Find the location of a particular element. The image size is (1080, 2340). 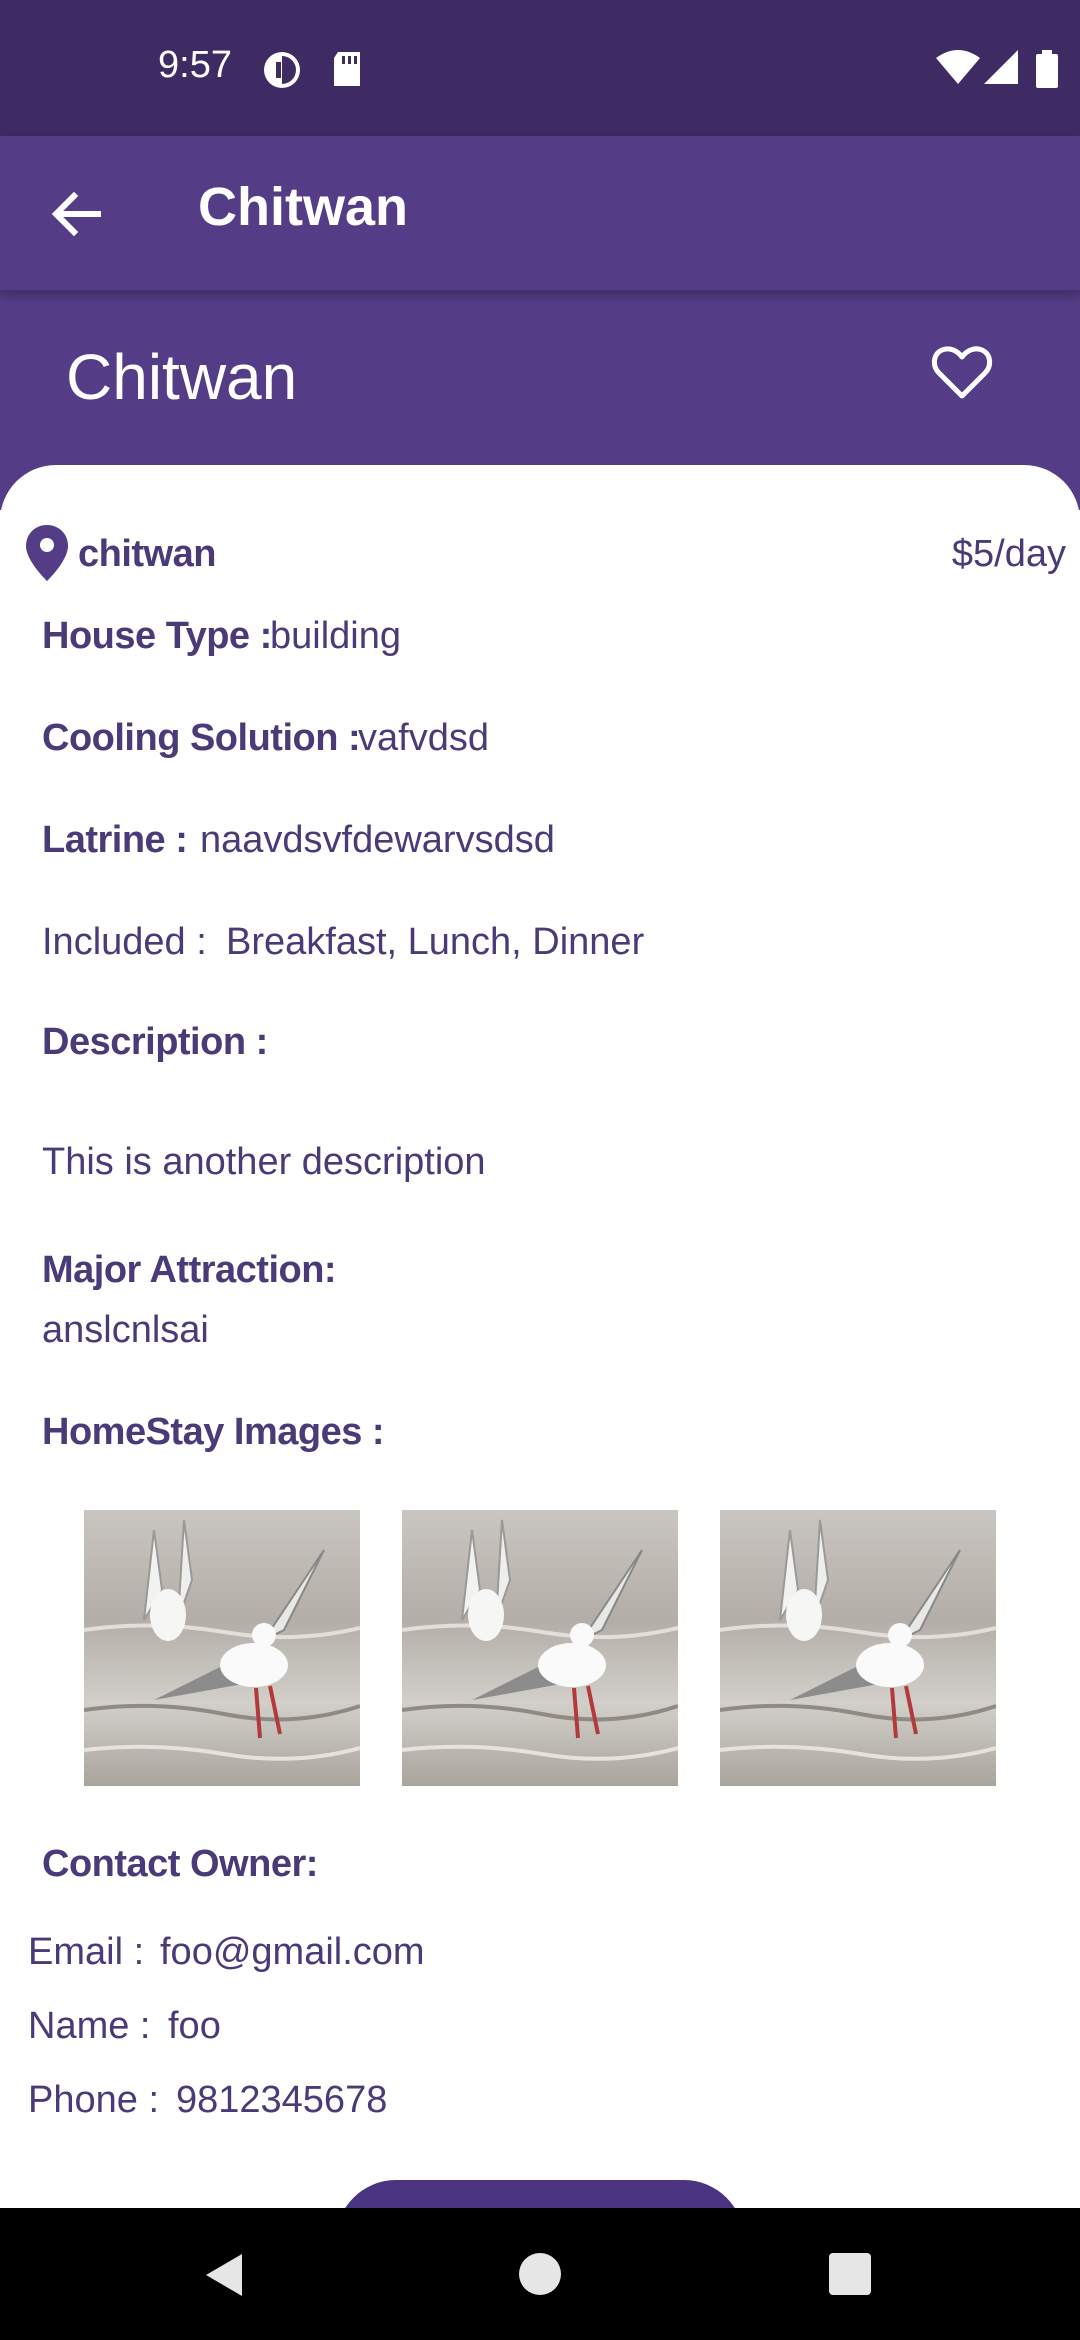

description-value: This is another description is located at coordinates (264, 1162).